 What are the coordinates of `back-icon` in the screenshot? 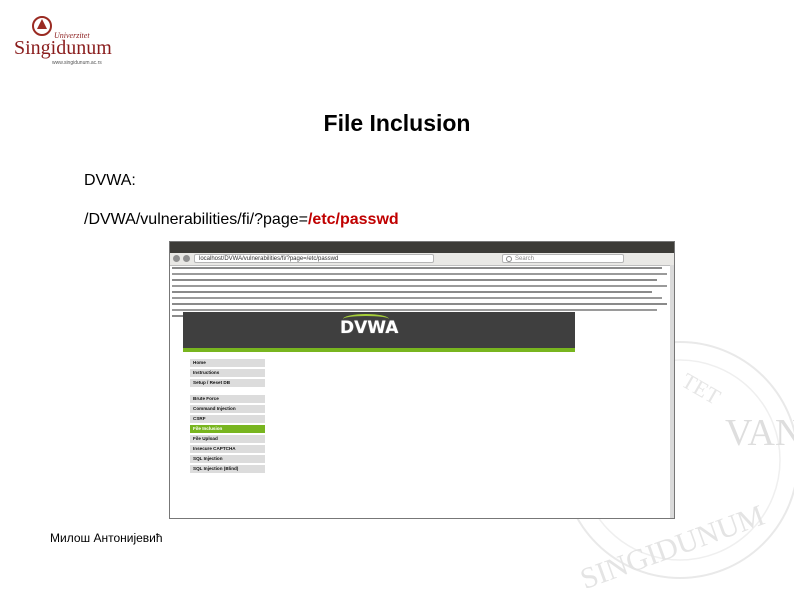 It's located at (176, 258).